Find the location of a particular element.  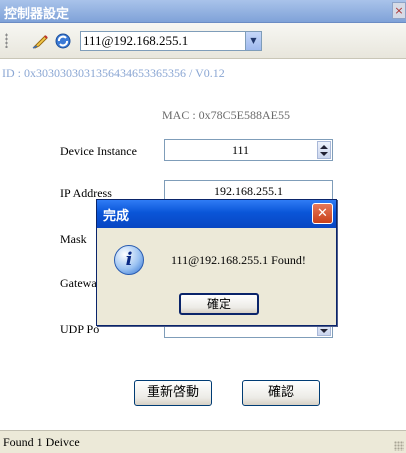

device-instance-label: Device Instance is located at coordinates (98, 151).